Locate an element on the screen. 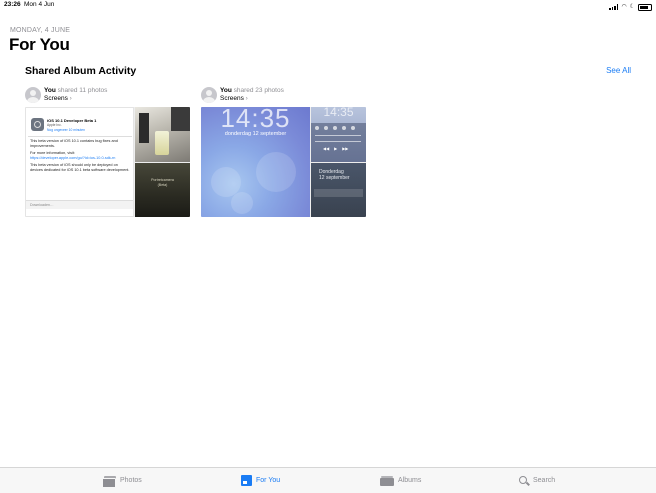  photo-lock-screen: 14:35 donderdag 12 september is located at coordinates (255, 162).